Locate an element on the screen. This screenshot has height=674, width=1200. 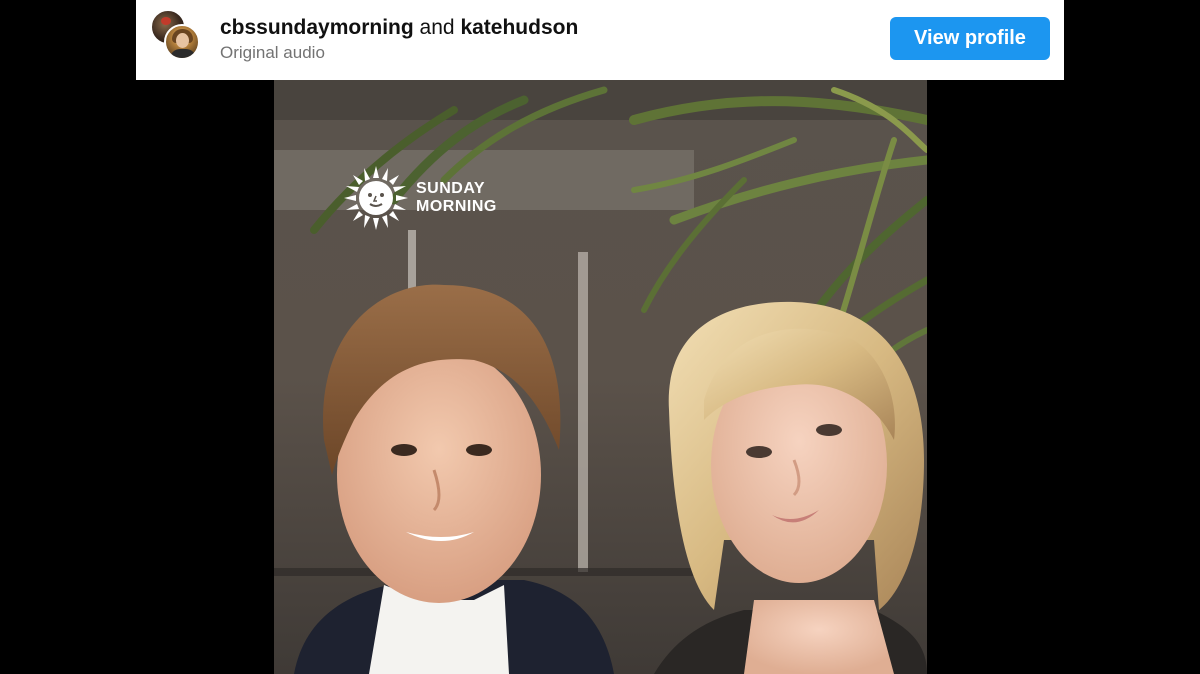
avatar-face is located at coordinates (182, 40).